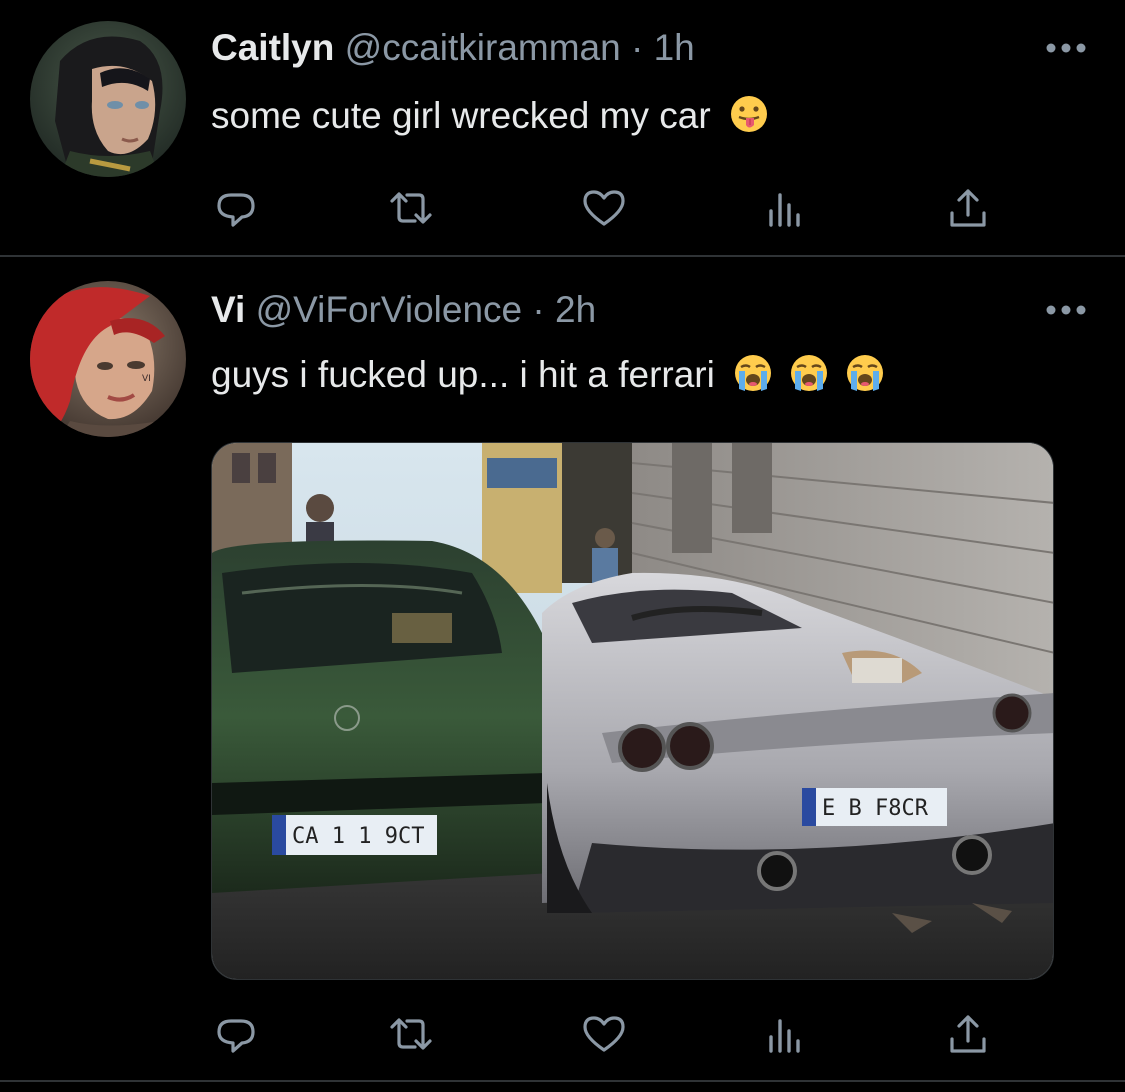 This screenshot has height=1092, width=1125. I want to click on avatar-vi: VI, so click(108, 359).